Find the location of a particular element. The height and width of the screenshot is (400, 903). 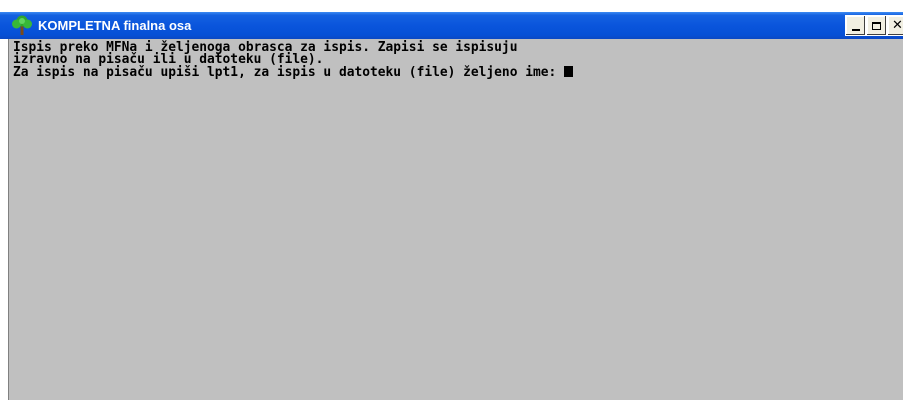

window-left-border is located at coordinates (4, 219).